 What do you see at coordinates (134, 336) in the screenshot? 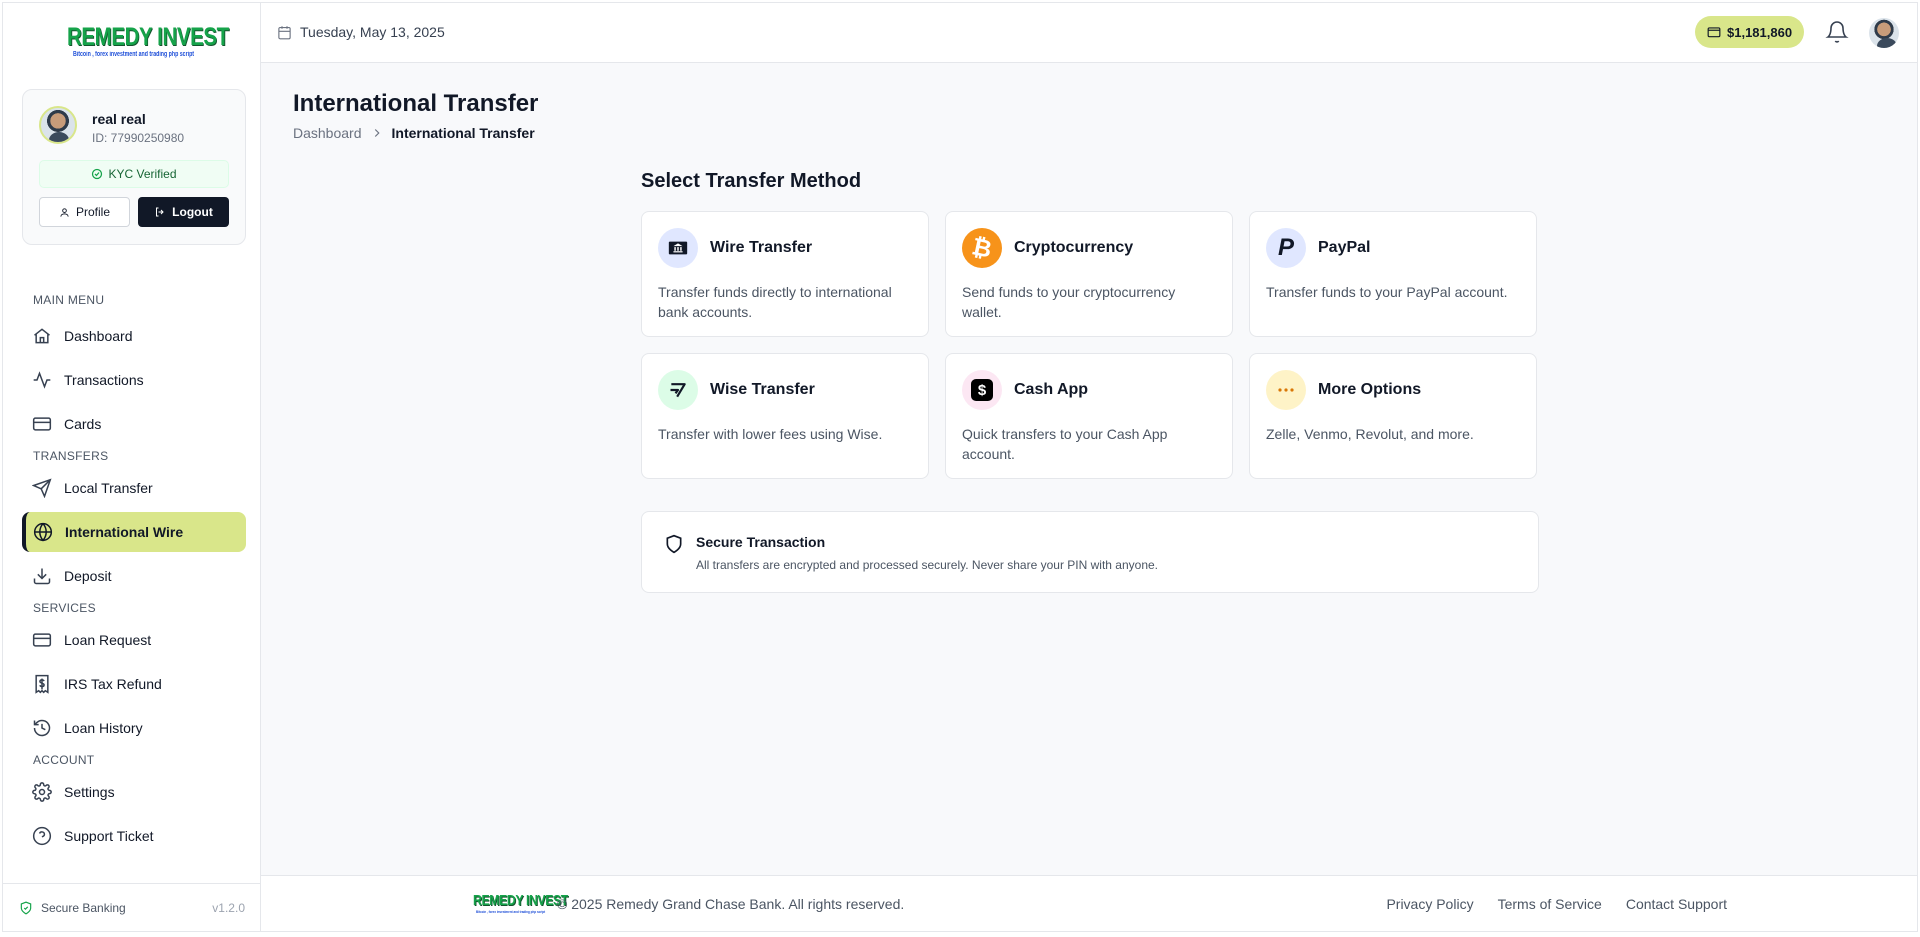
I see `sidebar-item-dashboard: Dashboard` at bounding box center [134, 336].